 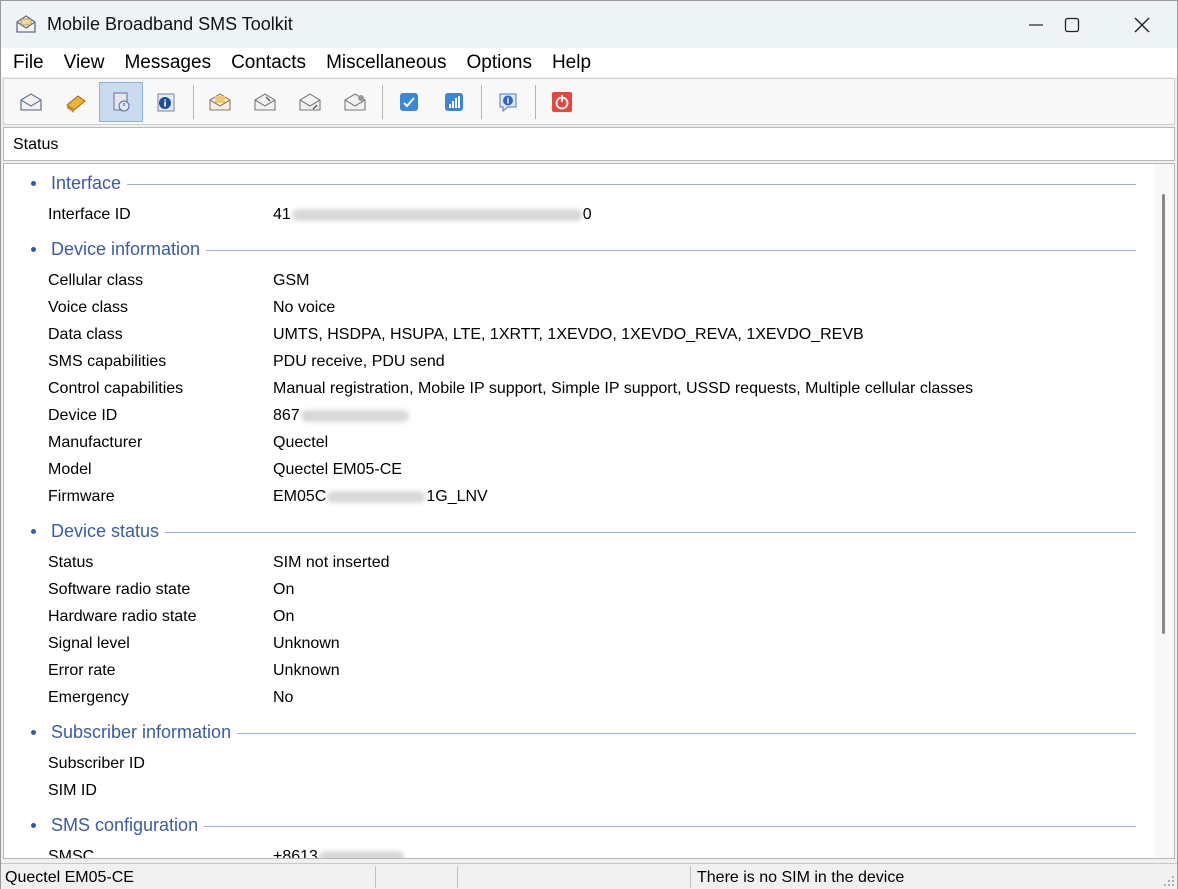 I want to click on value-visible-prefix: 867, so click(x=286, y=415).